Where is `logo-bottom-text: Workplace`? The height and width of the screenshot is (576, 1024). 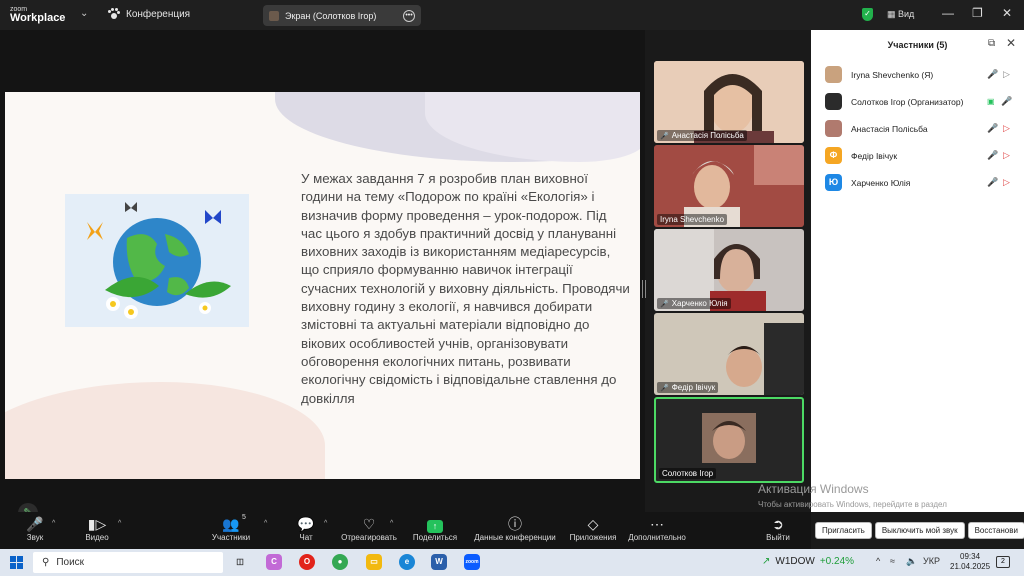 logo-bottom-text: Workplace is located at coordinates (38, 18).